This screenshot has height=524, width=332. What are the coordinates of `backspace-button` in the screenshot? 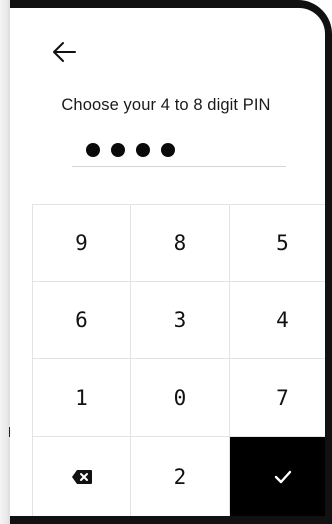 It's located at (82, 476).